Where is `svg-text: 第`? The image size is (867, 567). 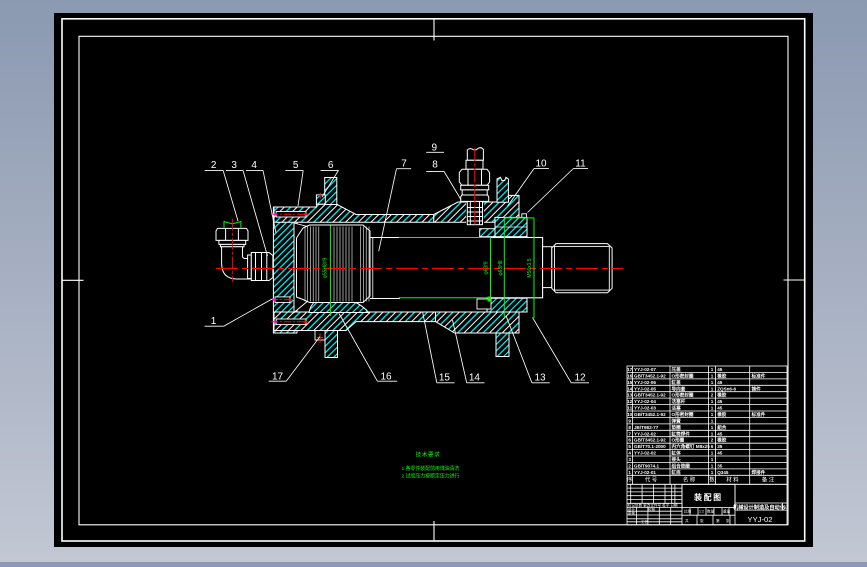 svg-text: 第 is located at coordinates (718, 520).